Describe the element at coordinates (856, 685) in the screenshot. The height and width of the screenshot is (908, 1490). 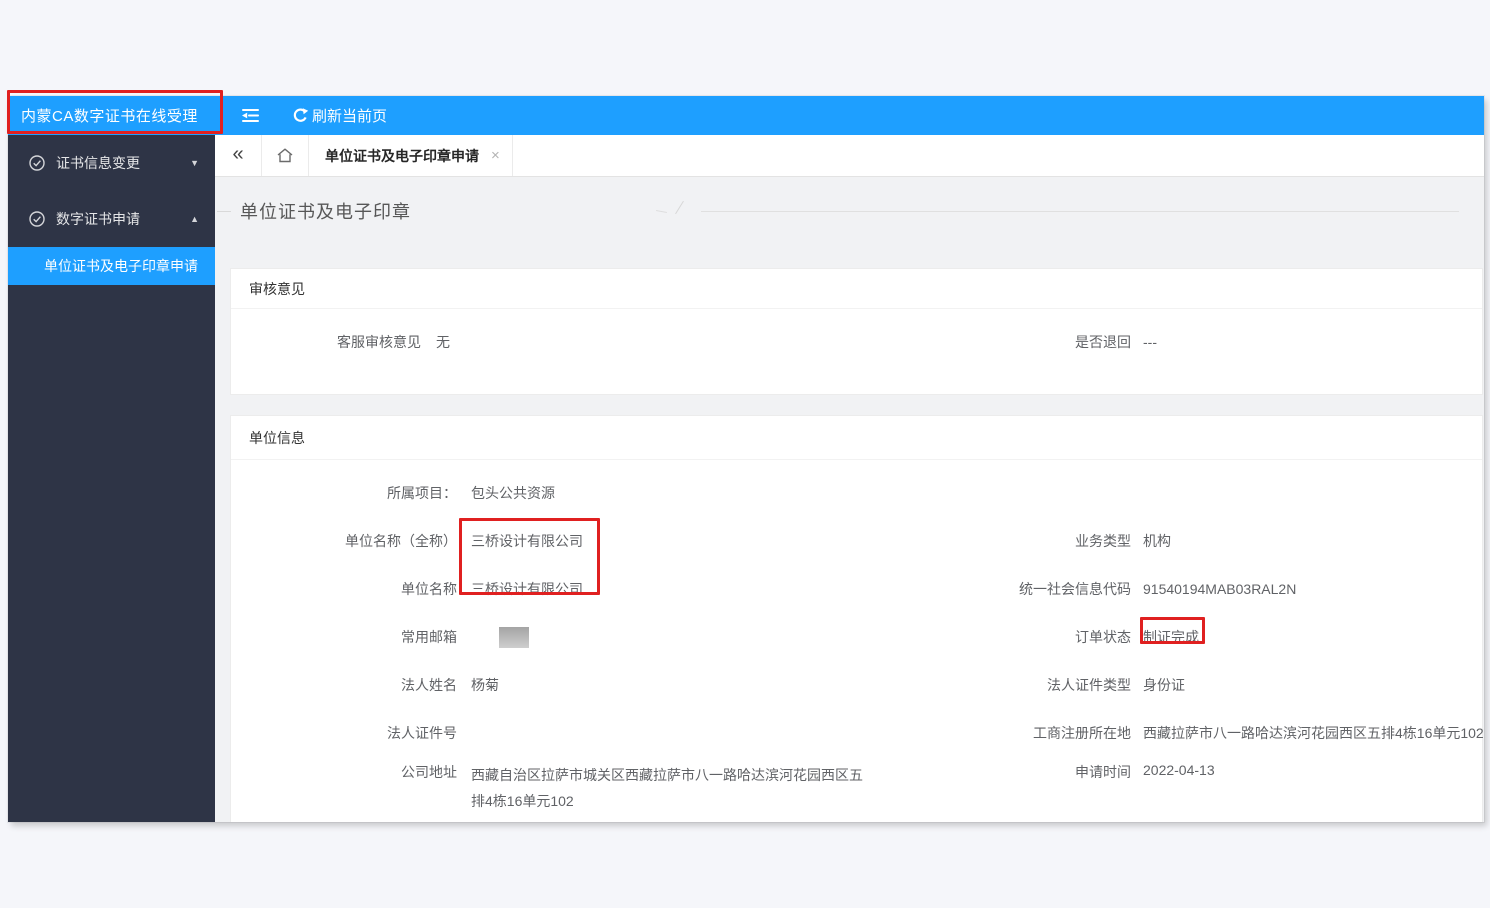
I see `form-row: 法人姓名 杨菊 法人证件类型 身份证` at that location.